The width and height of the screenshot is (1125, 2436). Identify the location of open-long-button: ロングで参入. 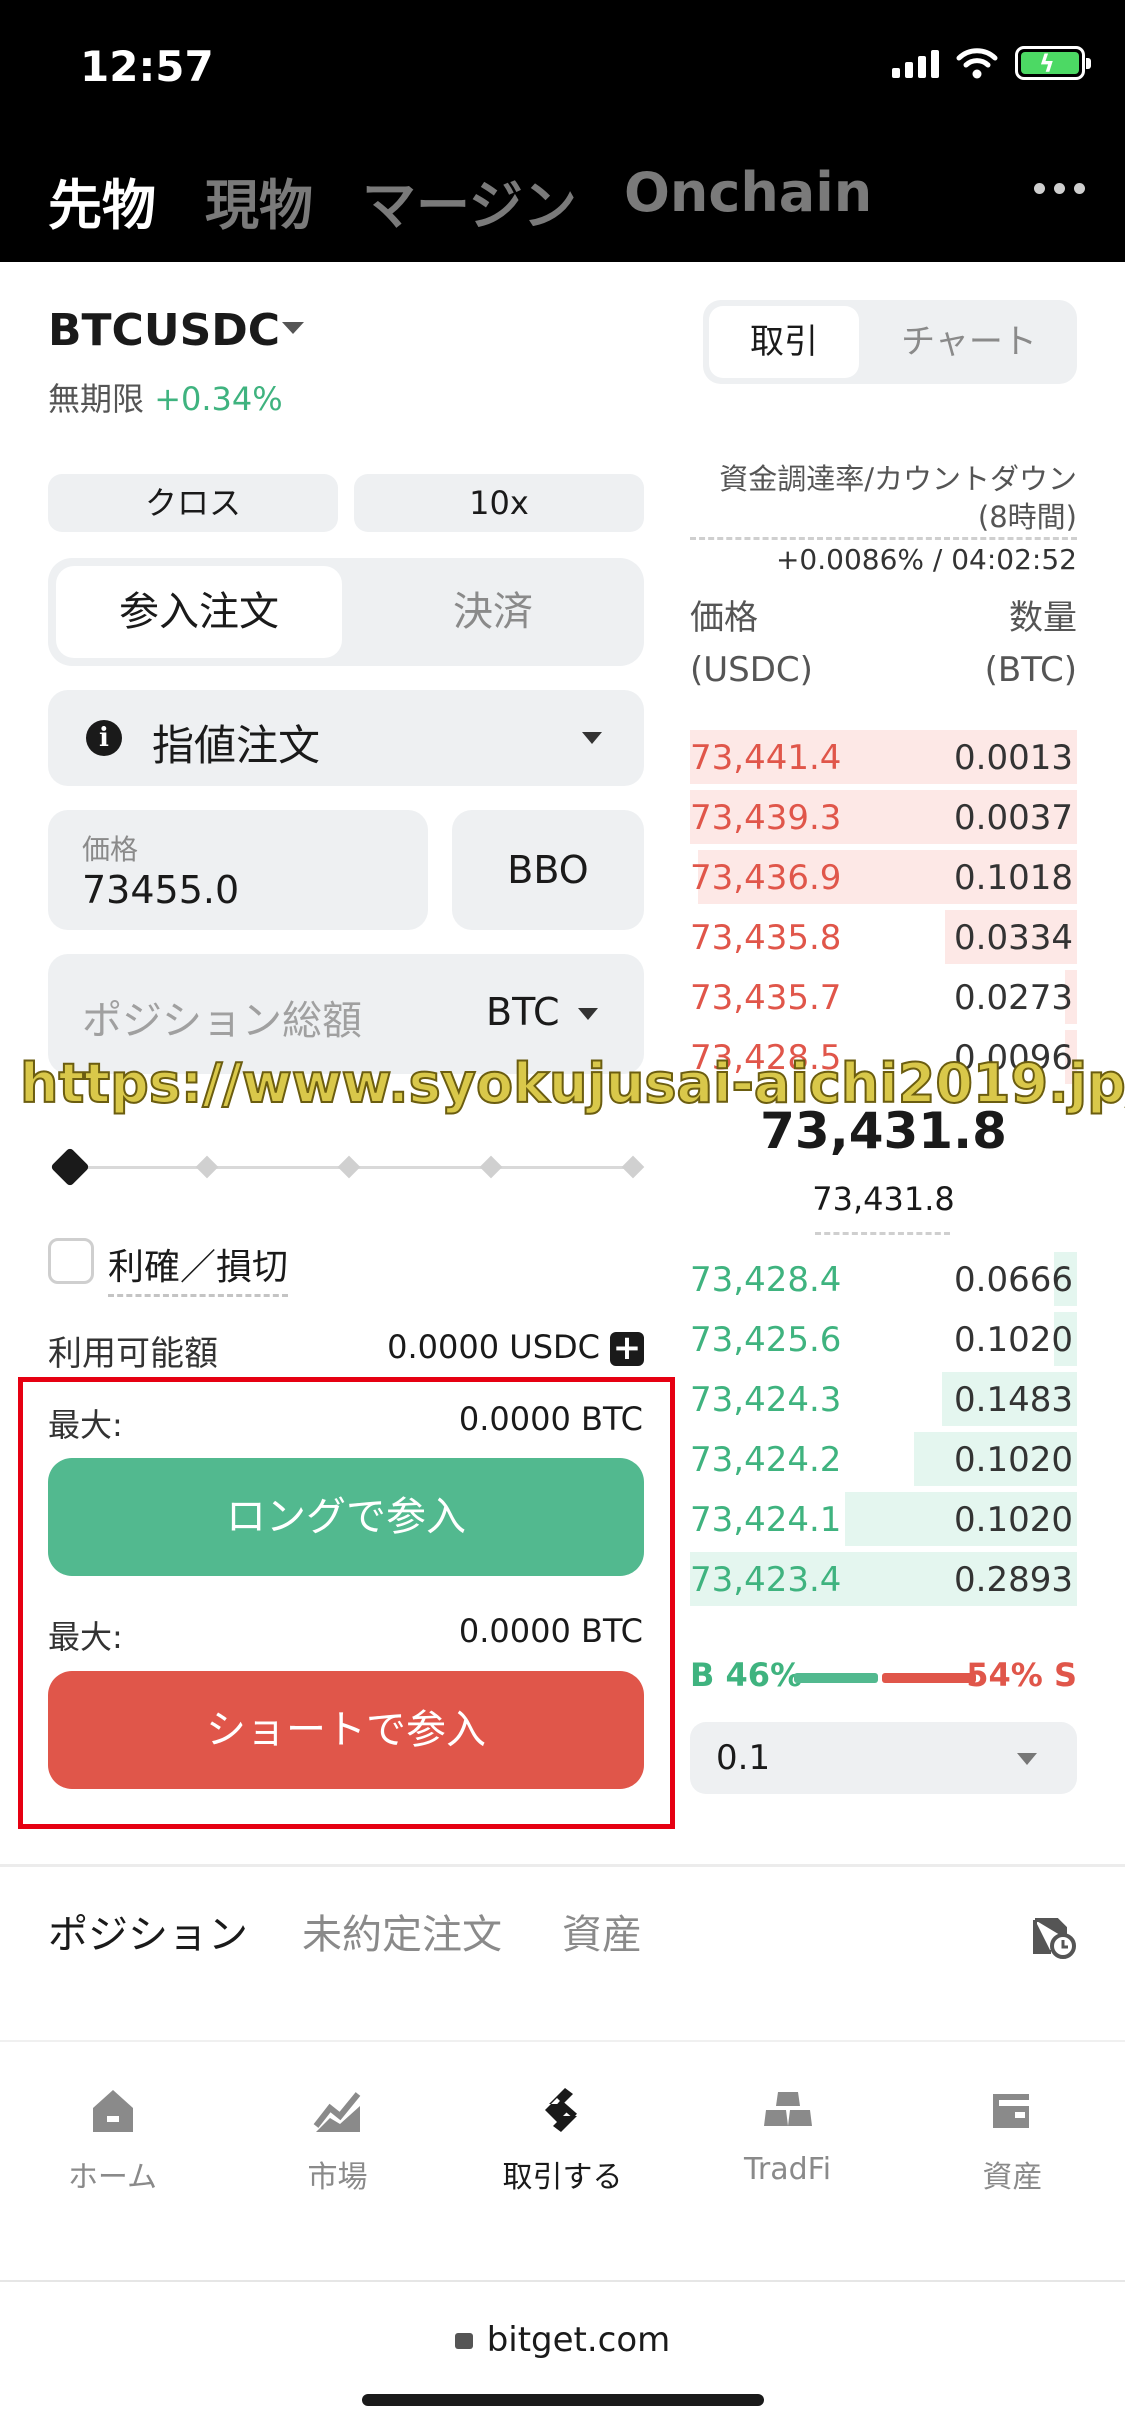
(346, 1517).